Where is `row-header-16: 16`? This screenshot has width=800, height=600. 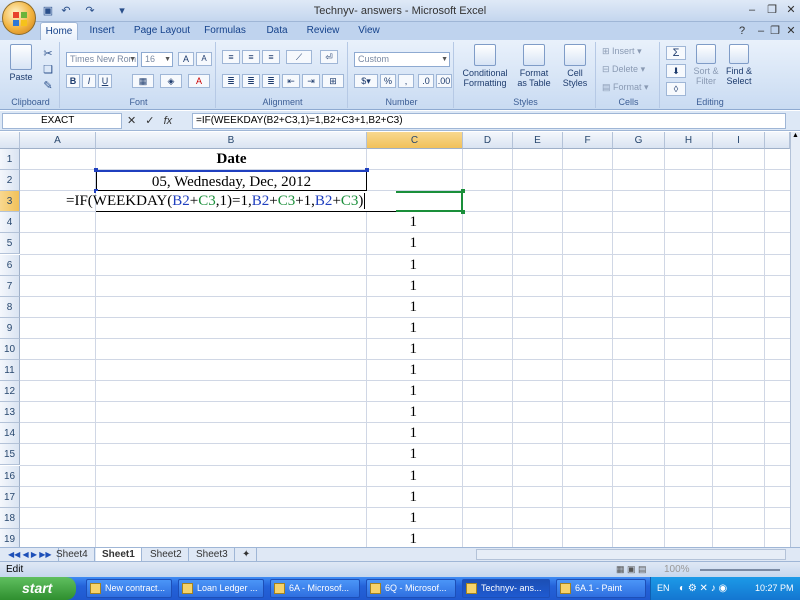 row-header-16: 16 is located at coordinates (10, 476).